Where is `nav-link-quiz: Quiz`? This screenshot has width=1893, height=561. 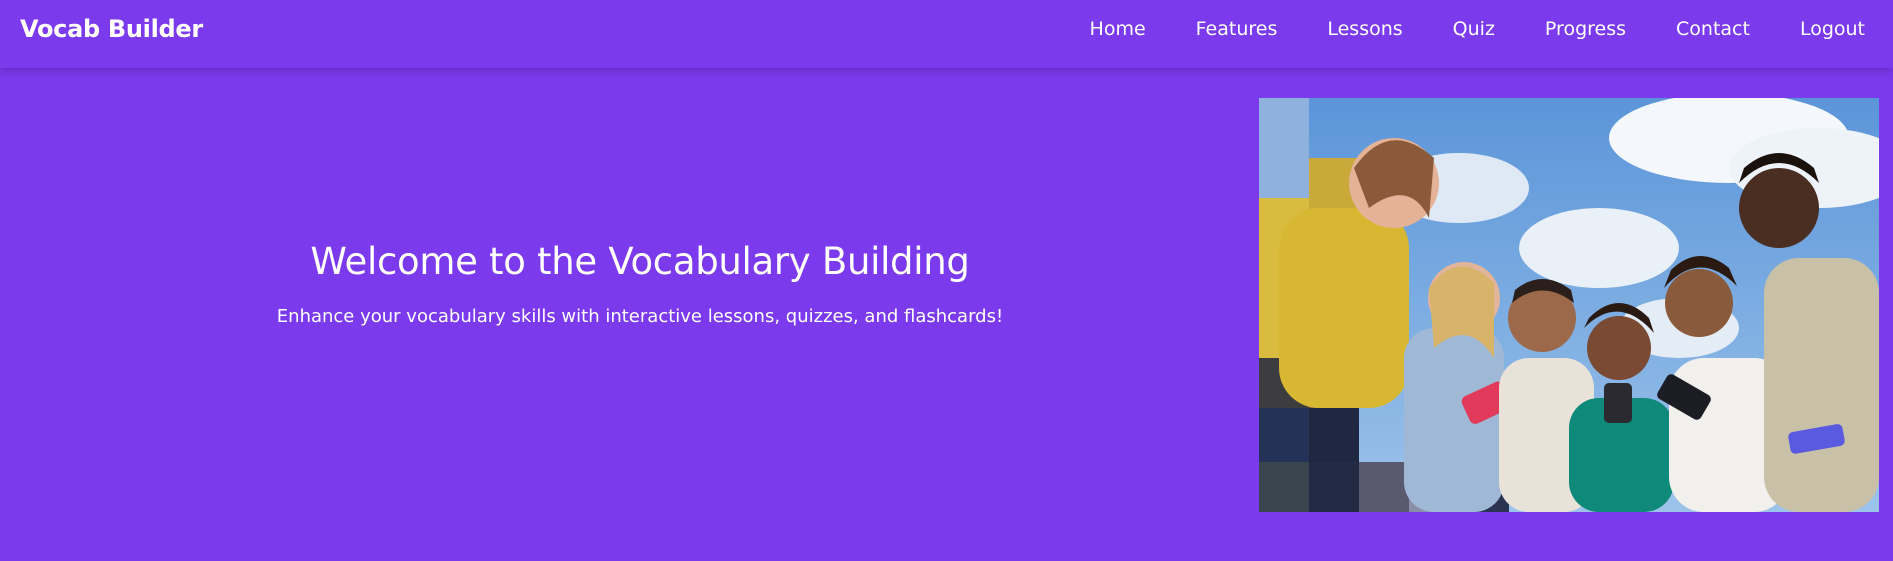
nav-link-quiz: Quiz is located at coordinates (1474, 29).